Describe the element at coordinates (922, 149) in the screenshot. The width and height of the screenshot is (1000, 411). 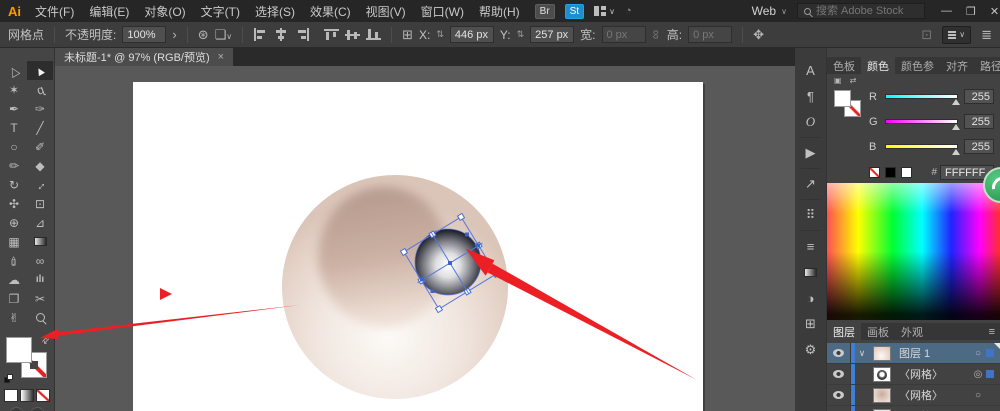
I see `blue-channel-slider` at that location.